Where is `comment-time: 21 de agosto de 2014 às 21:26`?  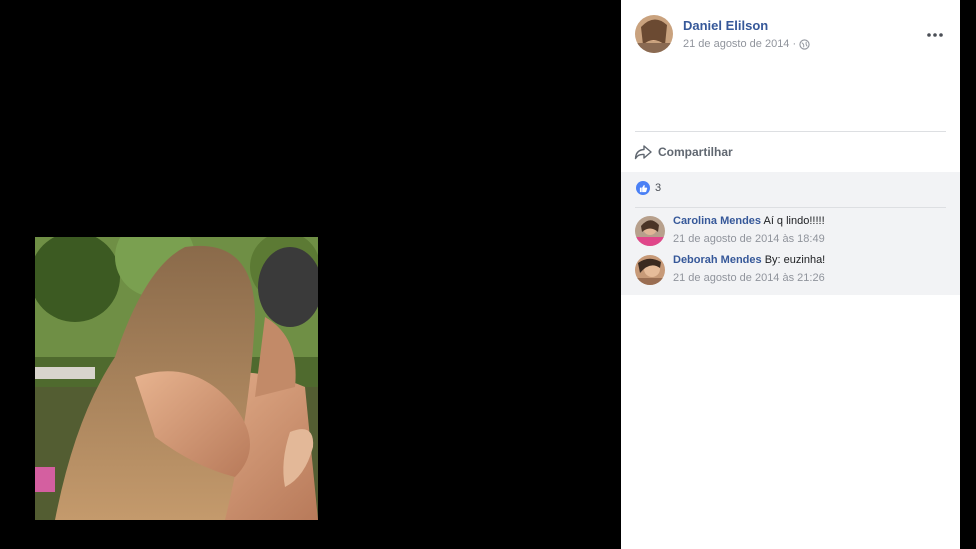
comment-time: 21 de agosto de 2014 às 21:26 is located at coordinates (749, 278).